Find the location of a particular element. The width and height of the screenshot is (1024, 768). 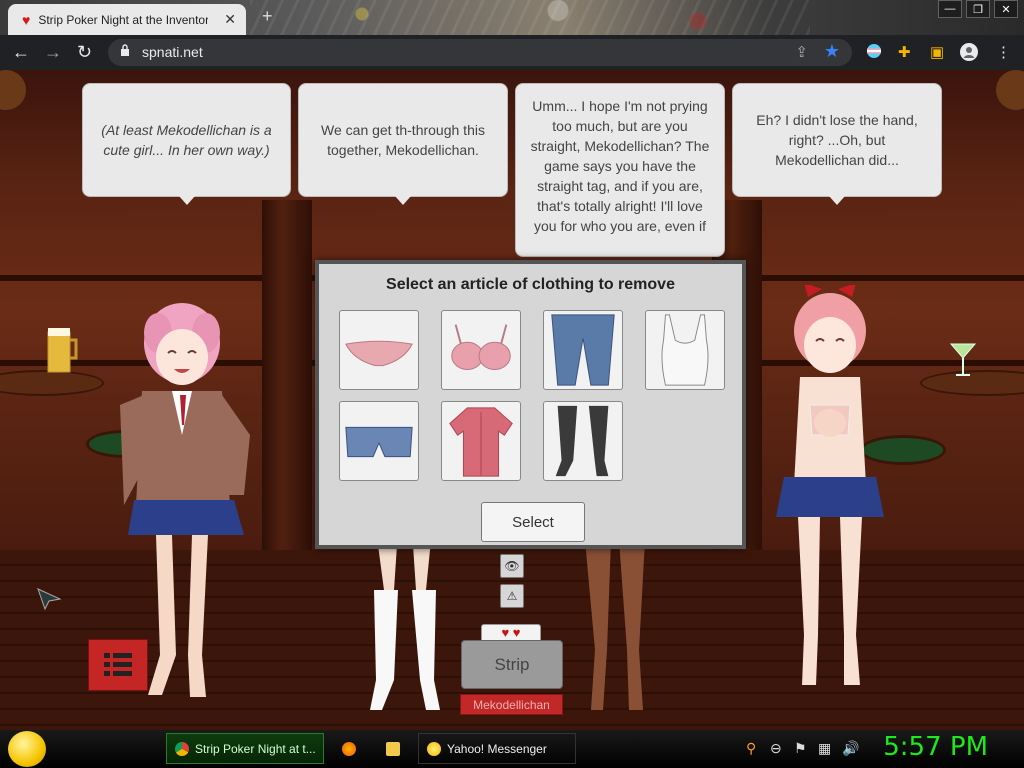

theme-decoration is located at coordinates (530, 17).